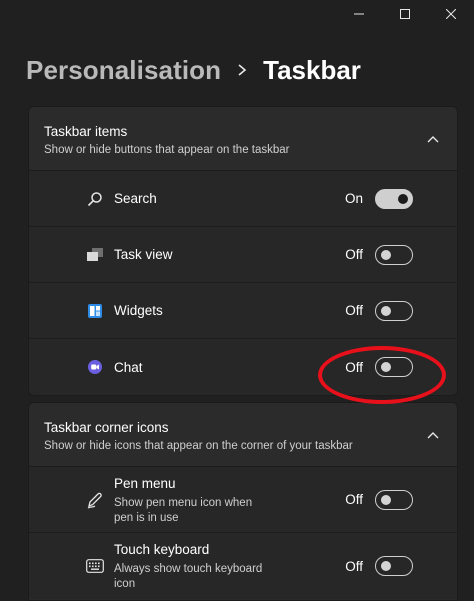 The width and height of the screenshot is (474, 601). Describe the element at coordinates (95, 199) in the screenshot. I see `search-icon` at that location.